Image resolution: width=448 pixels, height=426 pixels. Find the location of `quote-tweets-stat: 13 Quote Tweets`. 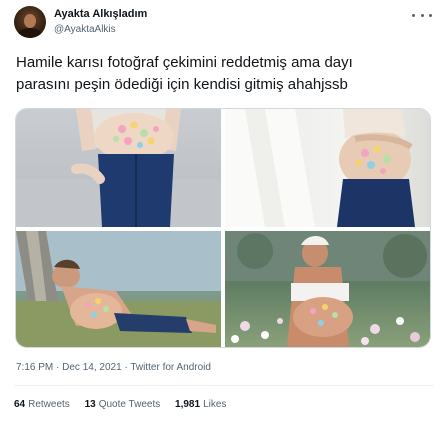

quote-tweets-stat: 13 Quote Tweets is located at coordinates (123, 404).